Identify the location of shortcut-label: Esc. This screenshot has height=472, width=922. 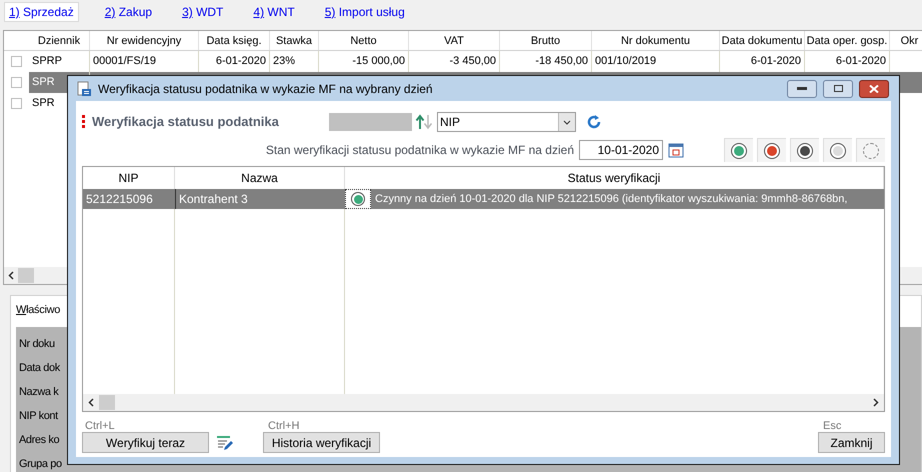
(832, 425).